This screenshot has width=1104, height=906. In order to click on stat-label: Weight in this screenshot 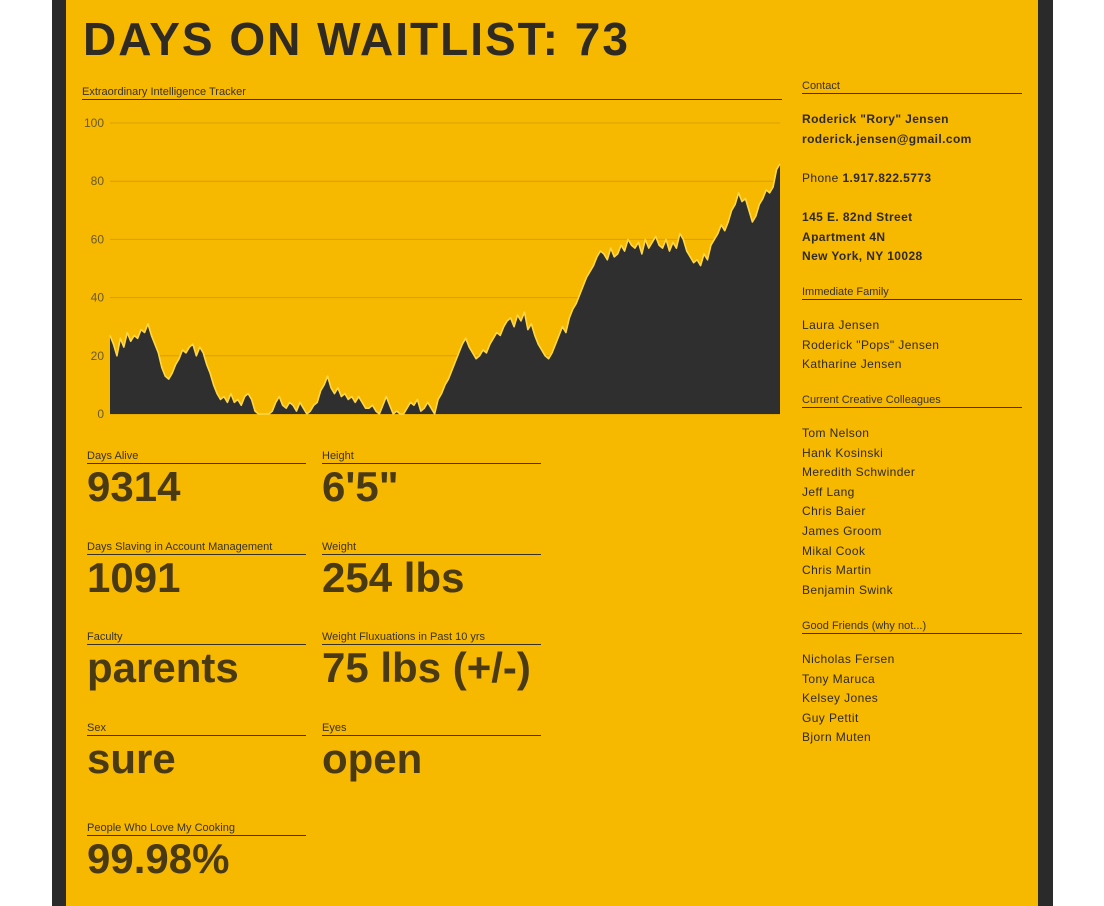, I will do `click(431, 548)`.